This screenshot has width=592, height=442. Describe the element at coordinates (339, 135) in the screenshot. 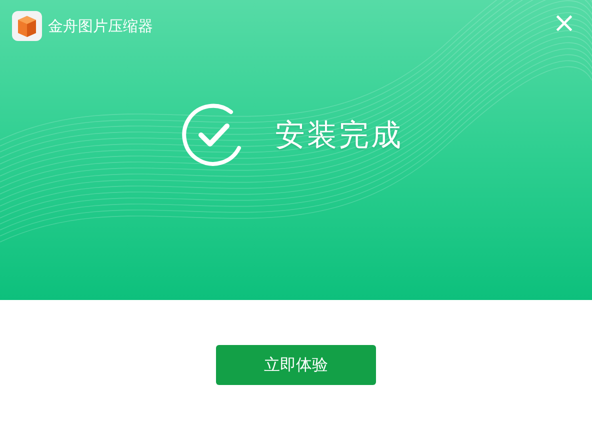

I see `status-message: 安装完成` at that location.